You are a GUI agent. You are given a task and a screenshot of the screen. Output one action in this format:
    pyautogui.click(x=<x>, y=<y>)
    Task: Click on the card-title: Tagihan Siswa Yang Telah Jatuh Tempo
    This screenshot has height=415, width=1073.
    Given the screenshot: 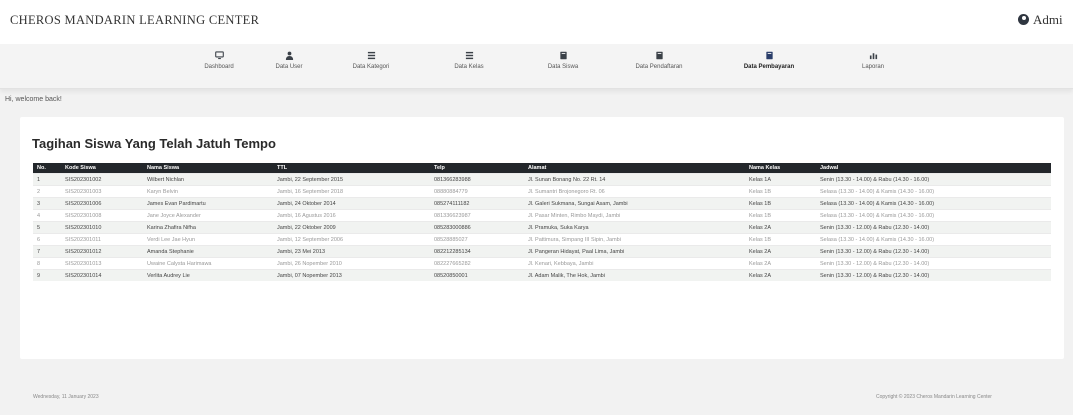 What is the action you would take?
    pyautogui.click(x=154, y=143)
    